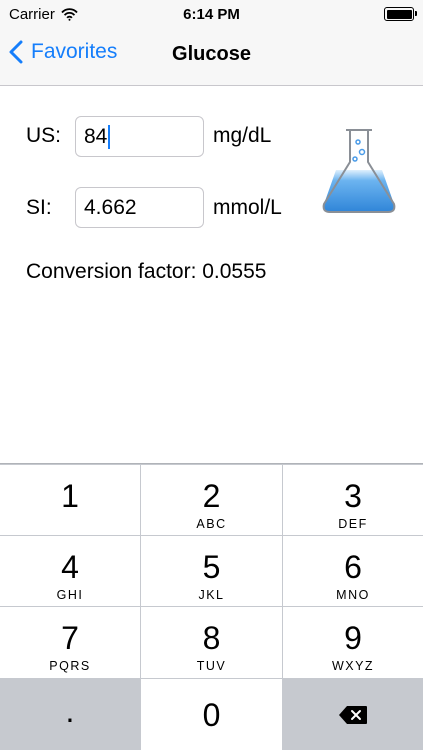 This screenshot has height=750, width=423. I want to click on us-value-text: 84, so click(96, 136).